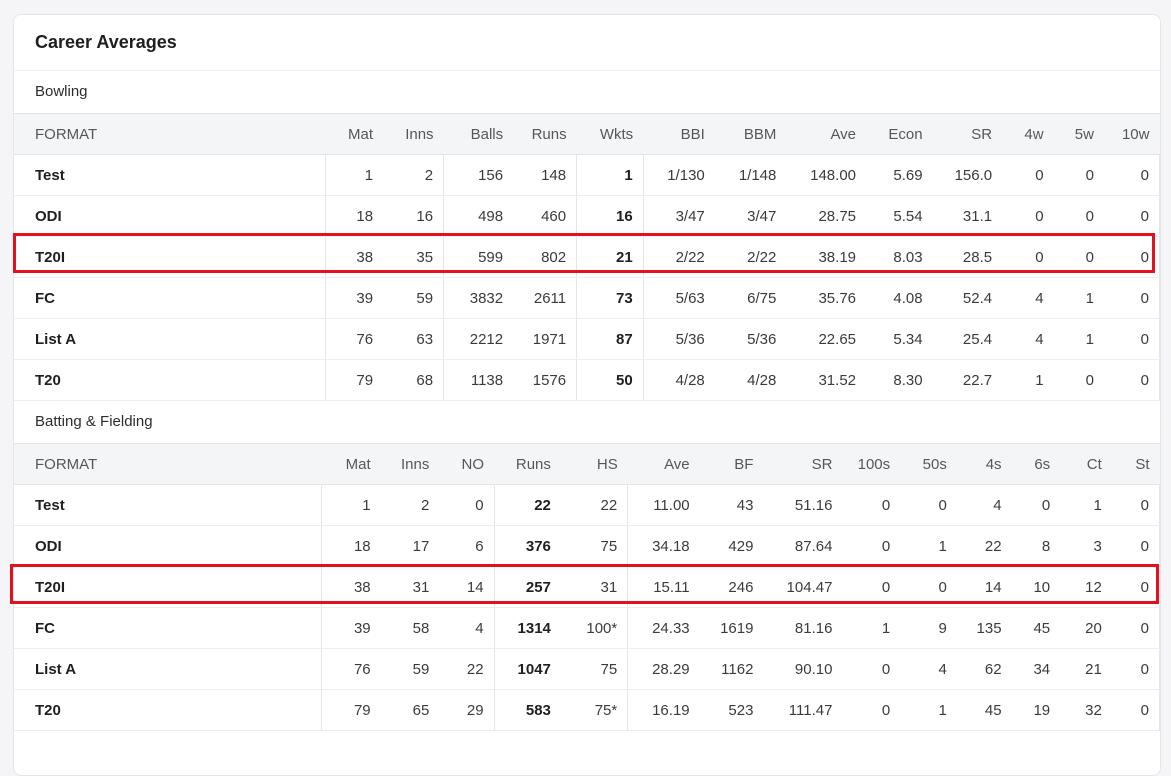  I want to click on bowling-format-link: Test, so click(170, 175).